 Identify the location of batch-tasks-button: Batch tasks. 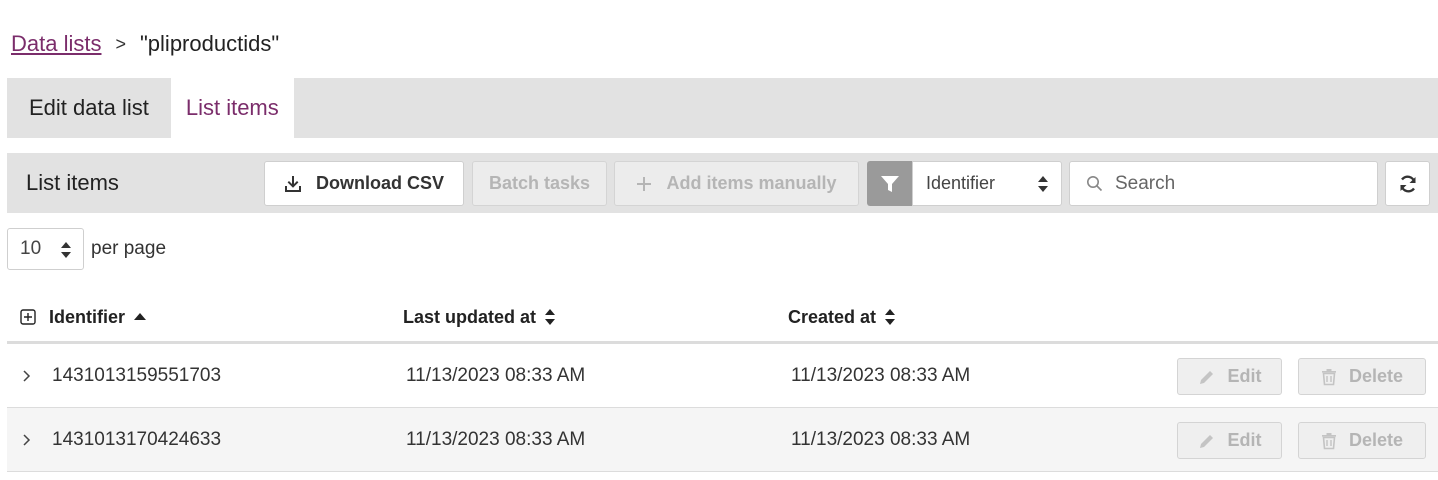
(539, 183).